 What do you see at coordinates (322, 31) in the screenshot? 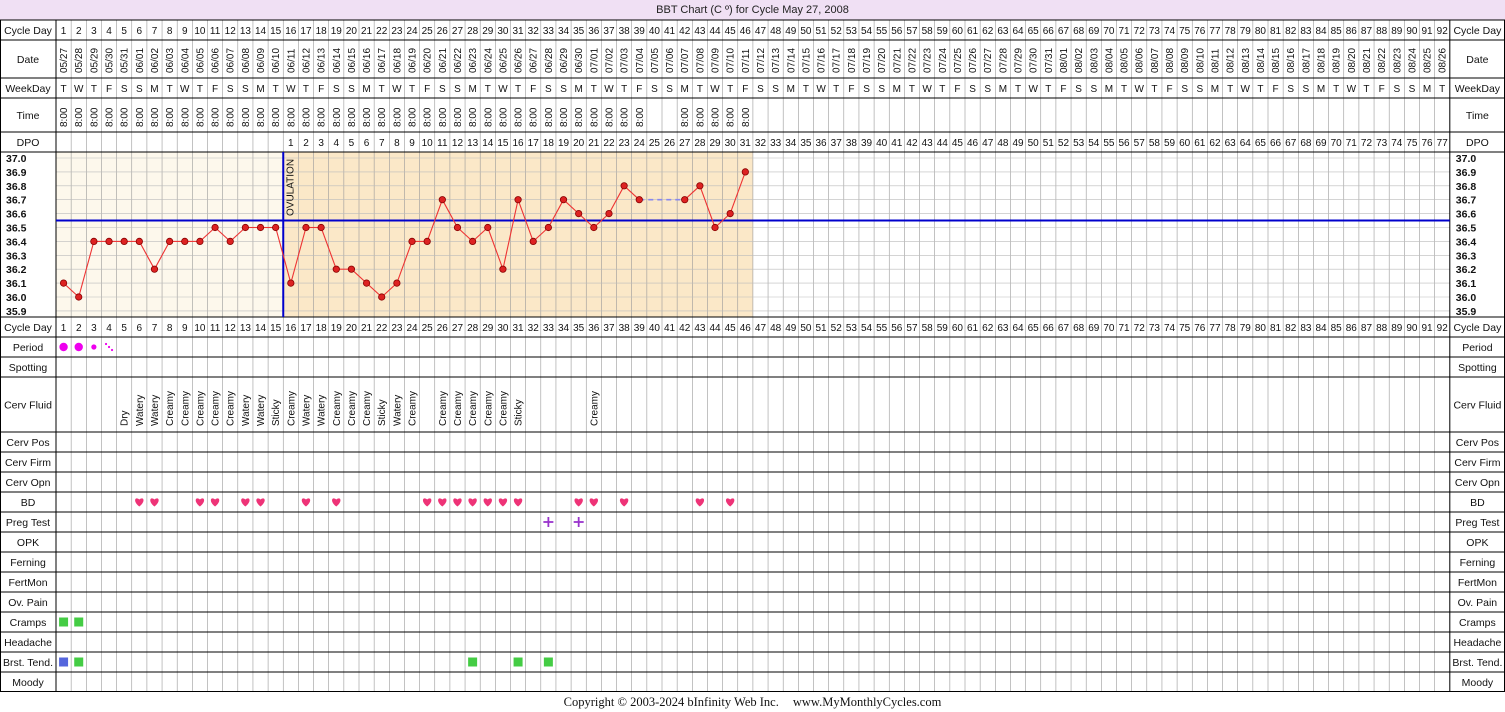
I see `cycle-day-top: 18` at bounding box center [322, 31].